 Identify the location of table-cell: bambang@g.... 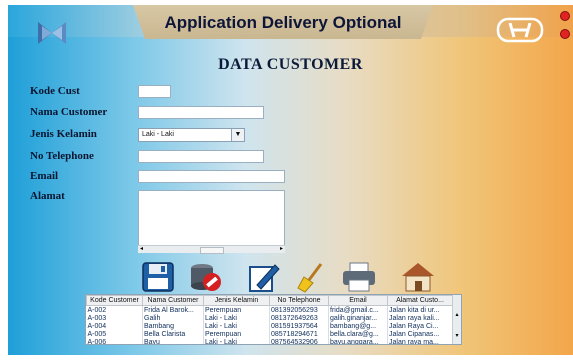
(358, 326).